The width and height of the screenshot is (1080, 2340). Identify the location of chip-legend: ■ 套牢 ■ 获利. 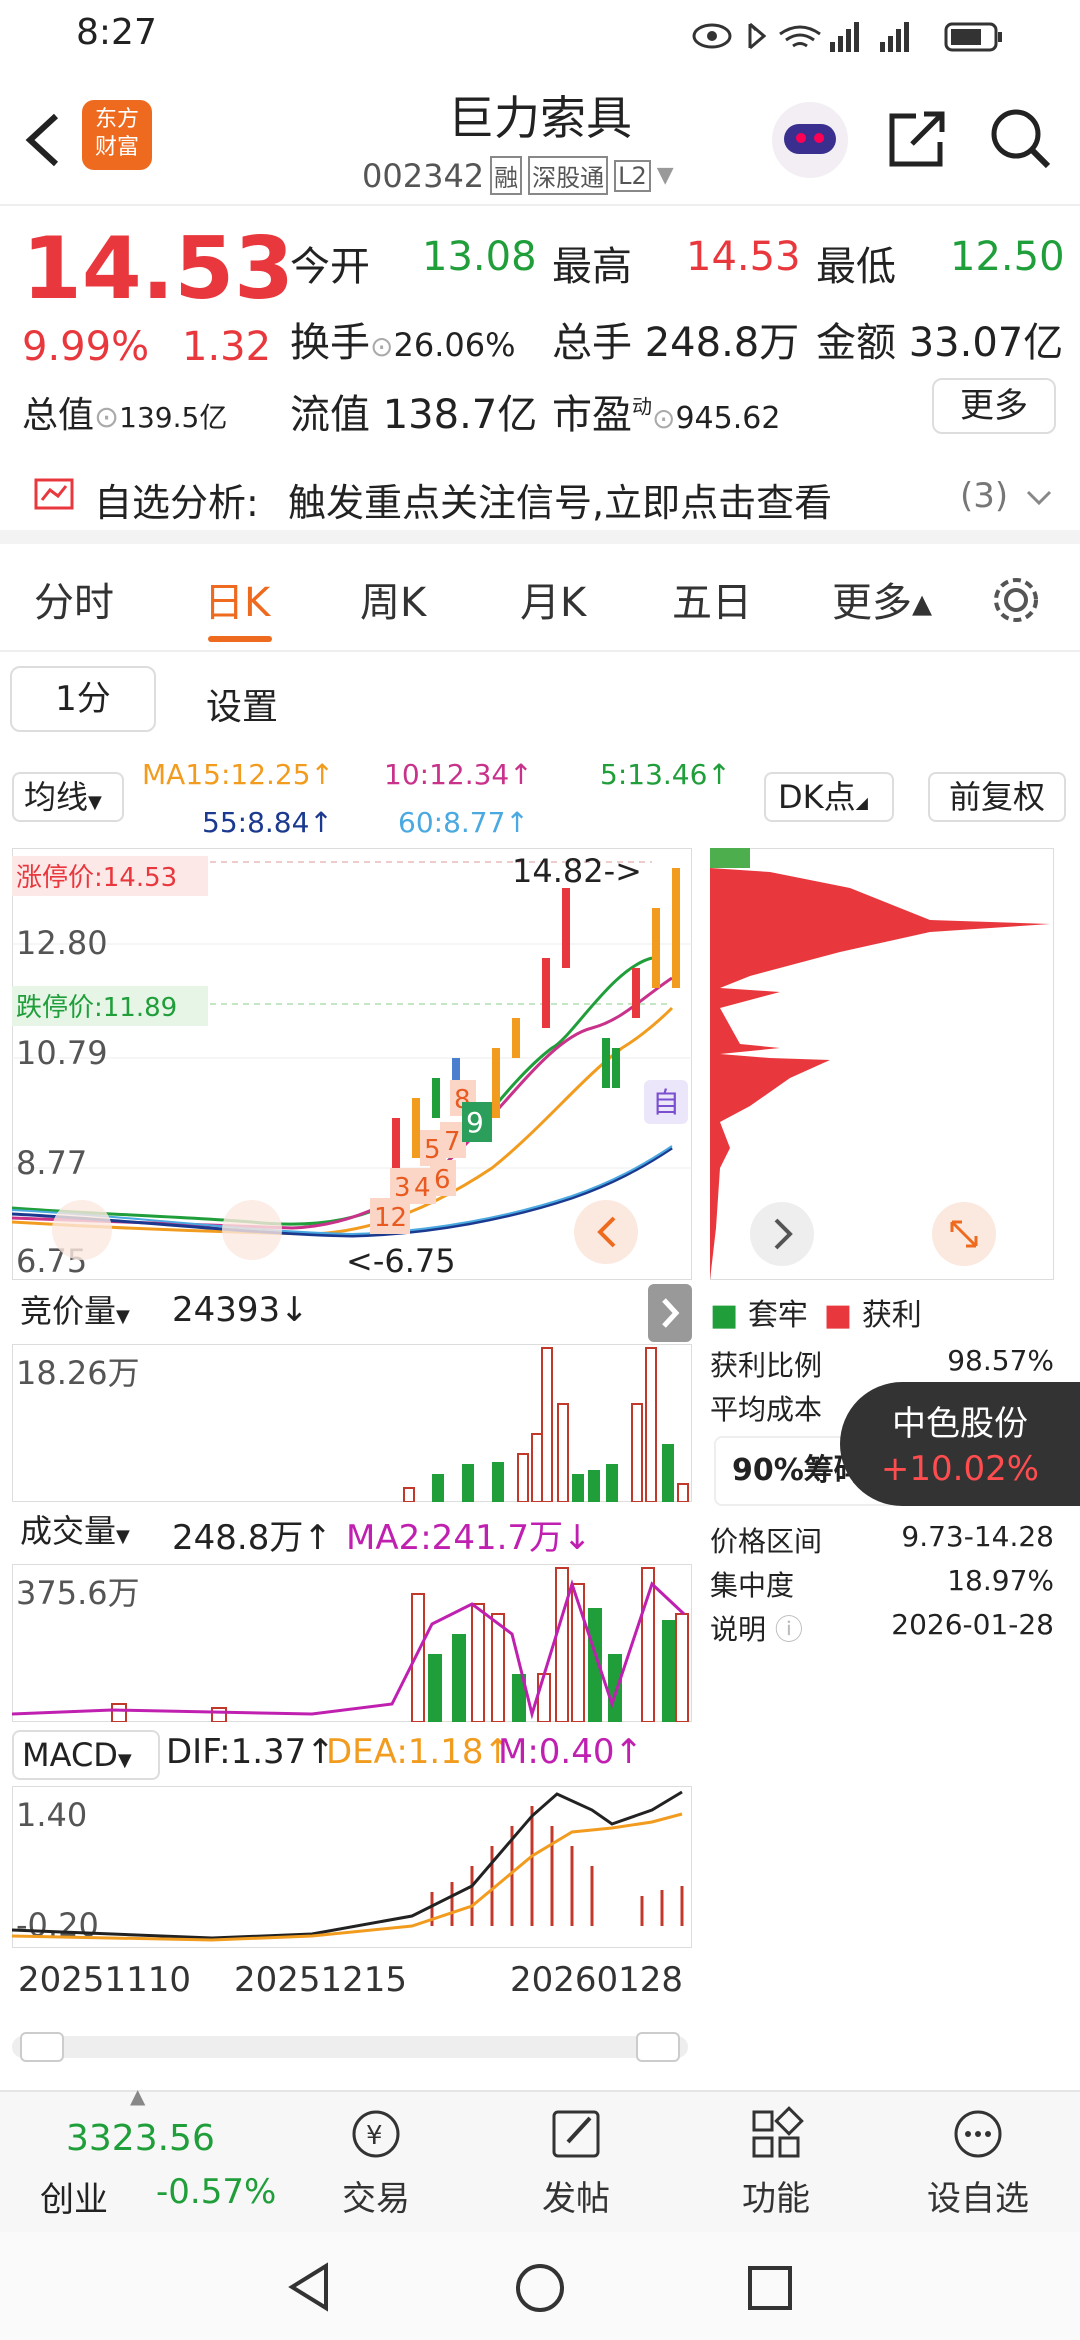
(816, 1315).